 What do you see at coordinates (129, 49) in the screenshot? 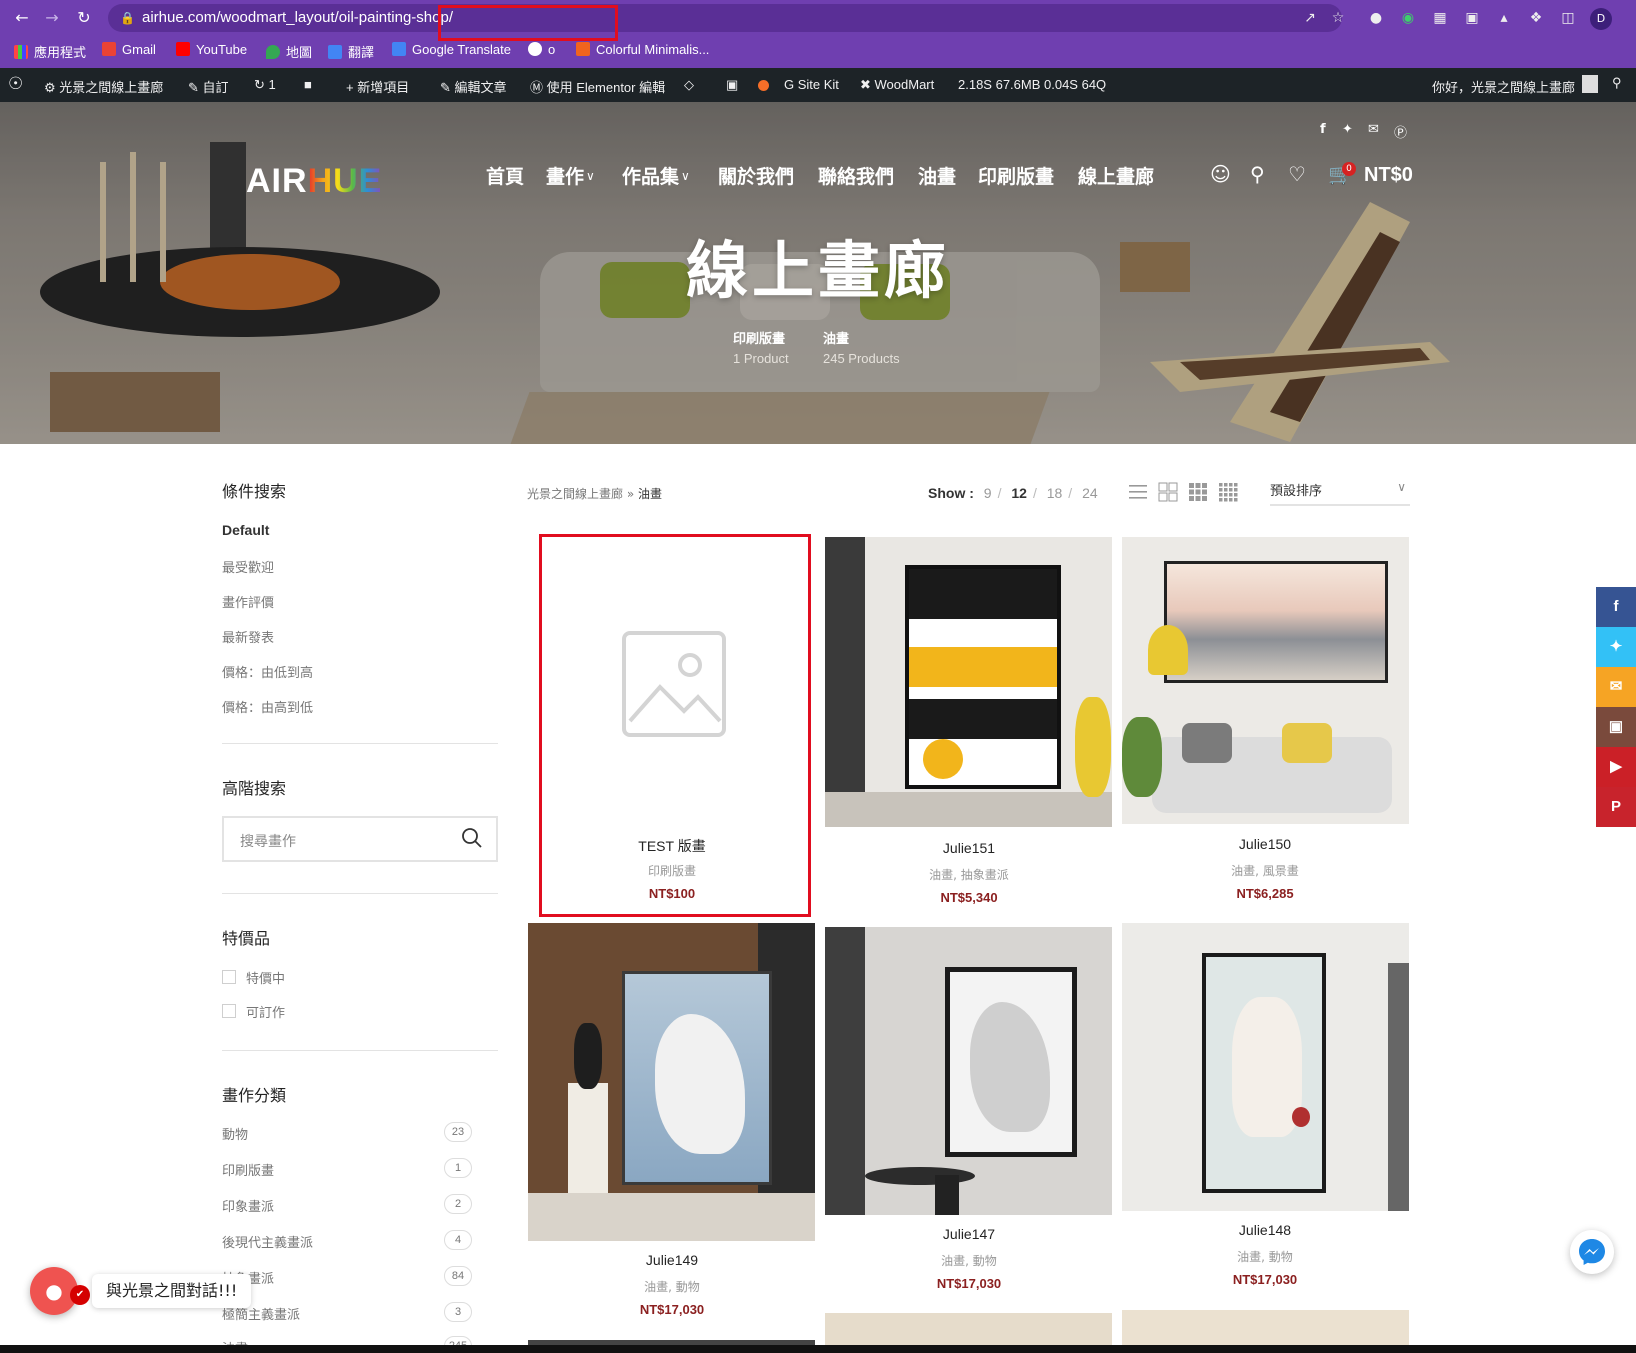
I see `bookmark-gmail: Gmail` at bounding box center [129, 49].